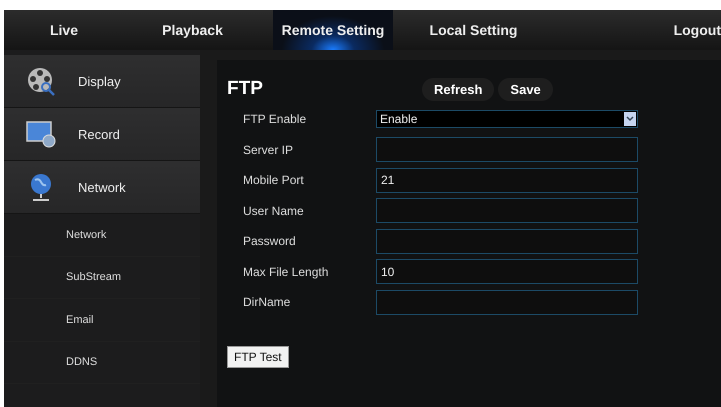 This screenshot has width=721, height=407. Describe the element at coordinates (286, 271) in the screenshot. I see `field-label: Max File Length` at that location.